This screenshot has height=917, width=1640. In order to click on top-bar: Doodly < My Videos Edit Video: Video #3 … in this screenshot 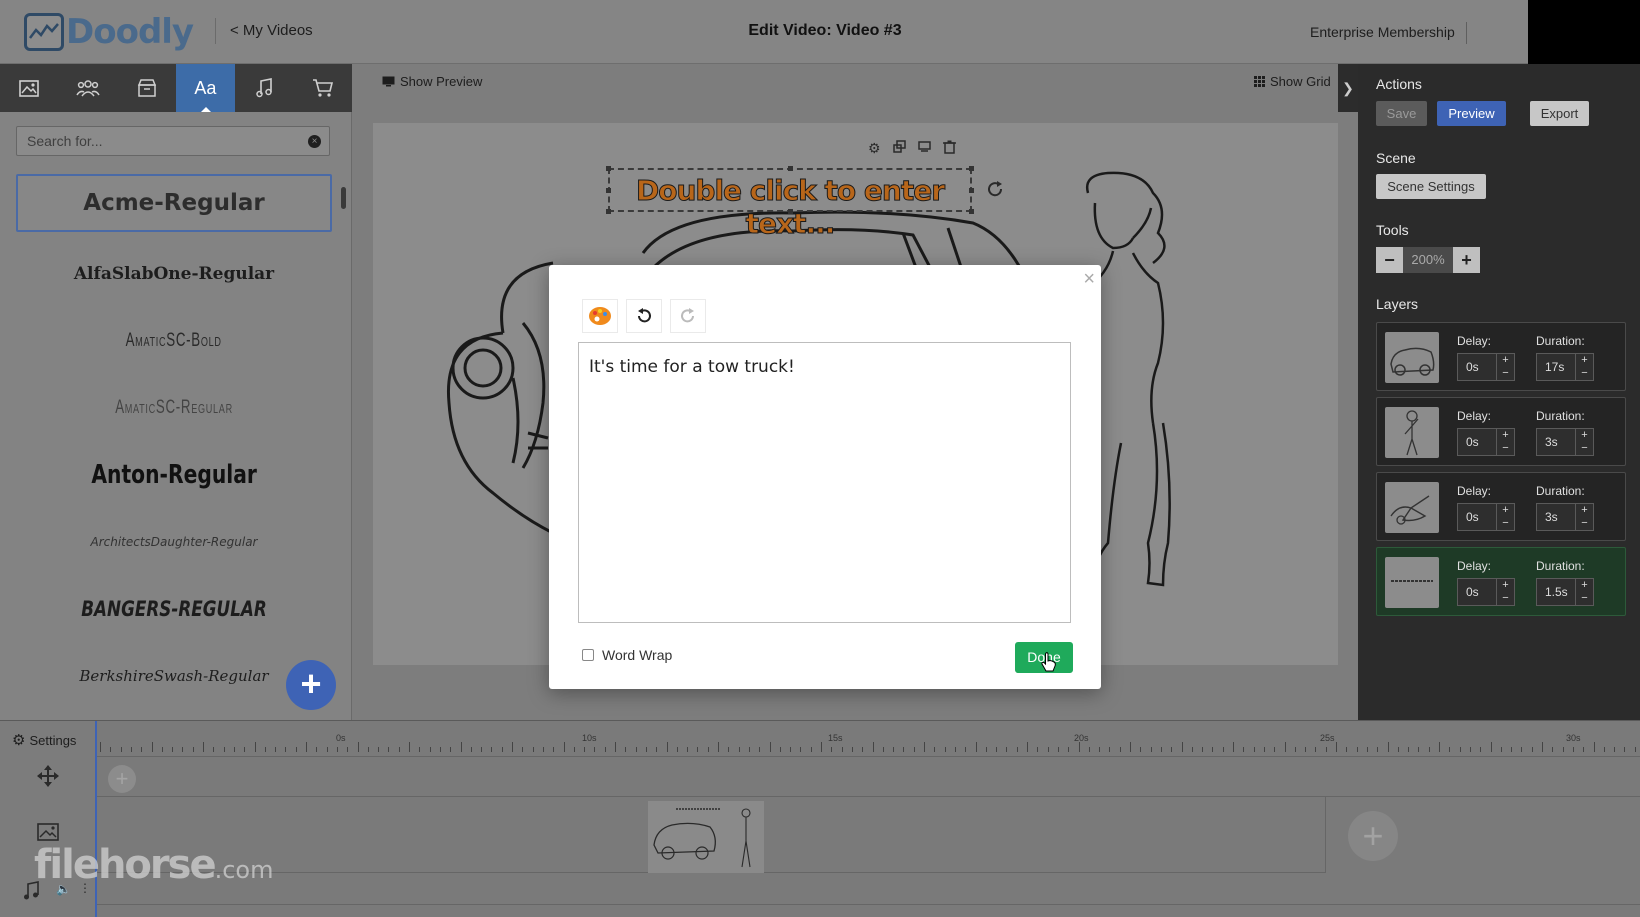, I will do `click(820, 49)`.